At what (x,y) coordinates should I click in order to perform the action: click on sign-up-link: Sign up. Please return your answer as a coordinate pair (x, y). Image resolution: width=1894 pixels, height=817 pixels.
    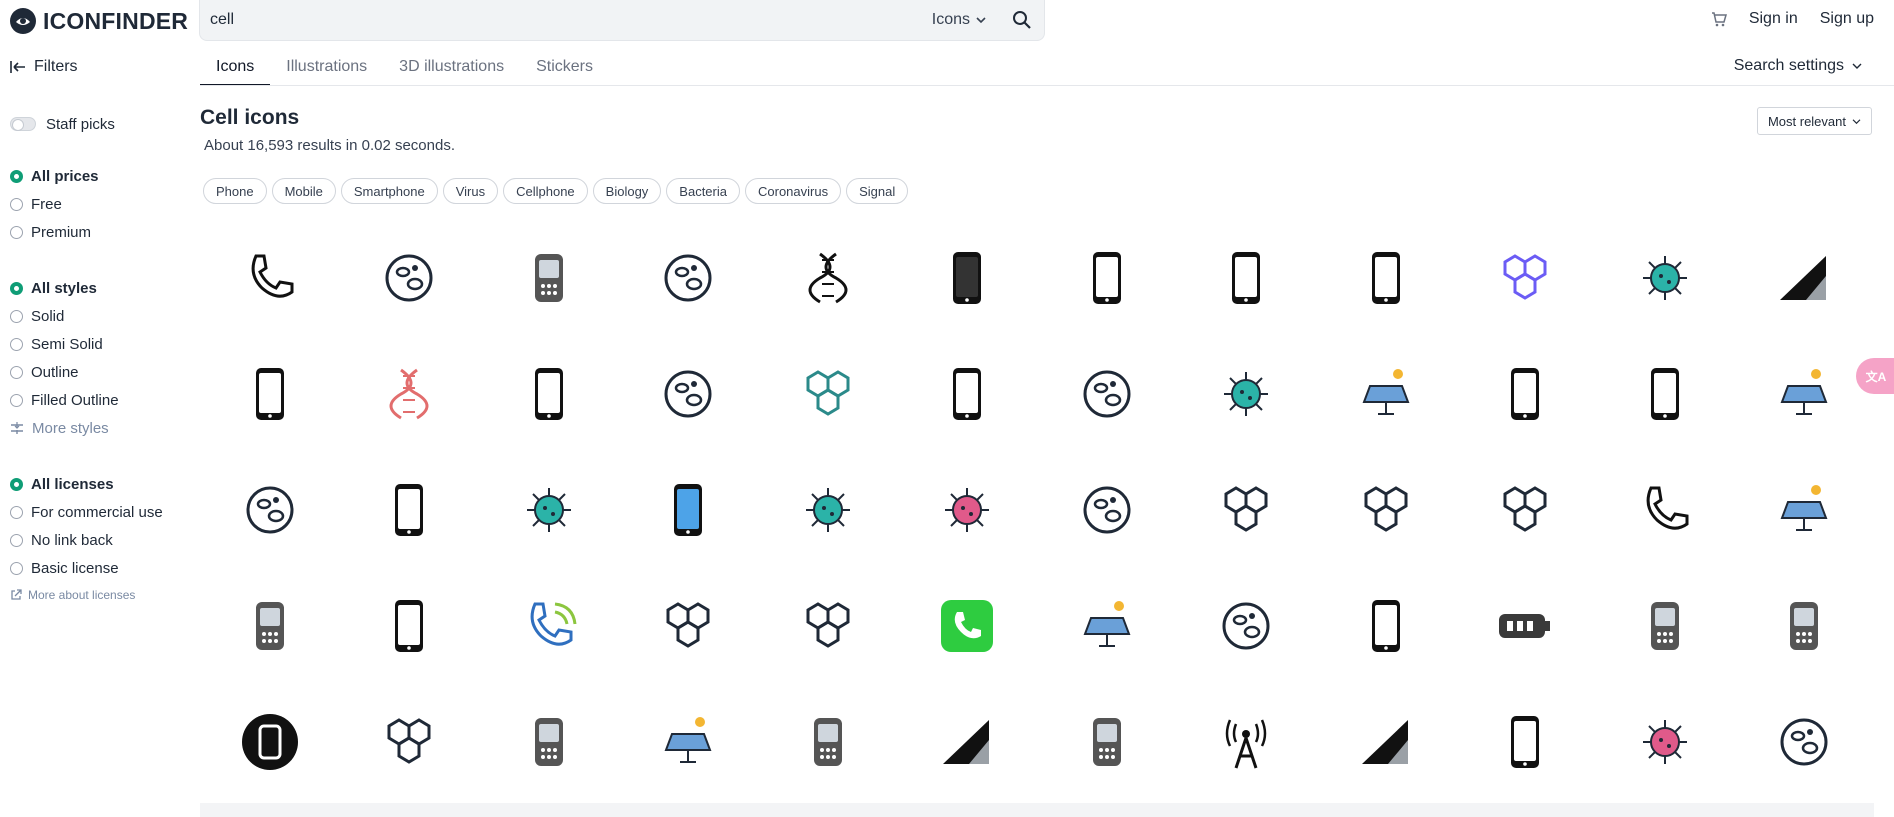
    Looking at the image, I should click on (1847, 19).